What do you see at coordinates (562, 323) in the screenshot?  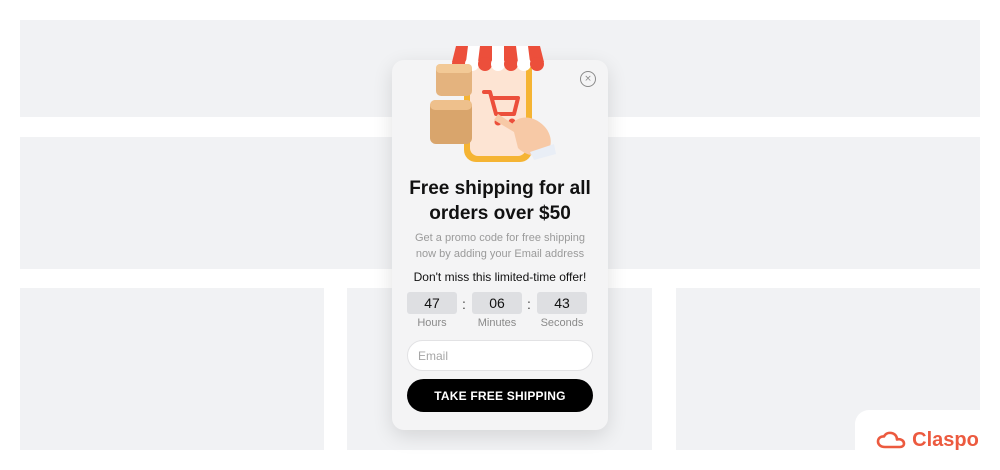 I see `timer-seconds-label: Seconds` at bounding box center [562, 323].